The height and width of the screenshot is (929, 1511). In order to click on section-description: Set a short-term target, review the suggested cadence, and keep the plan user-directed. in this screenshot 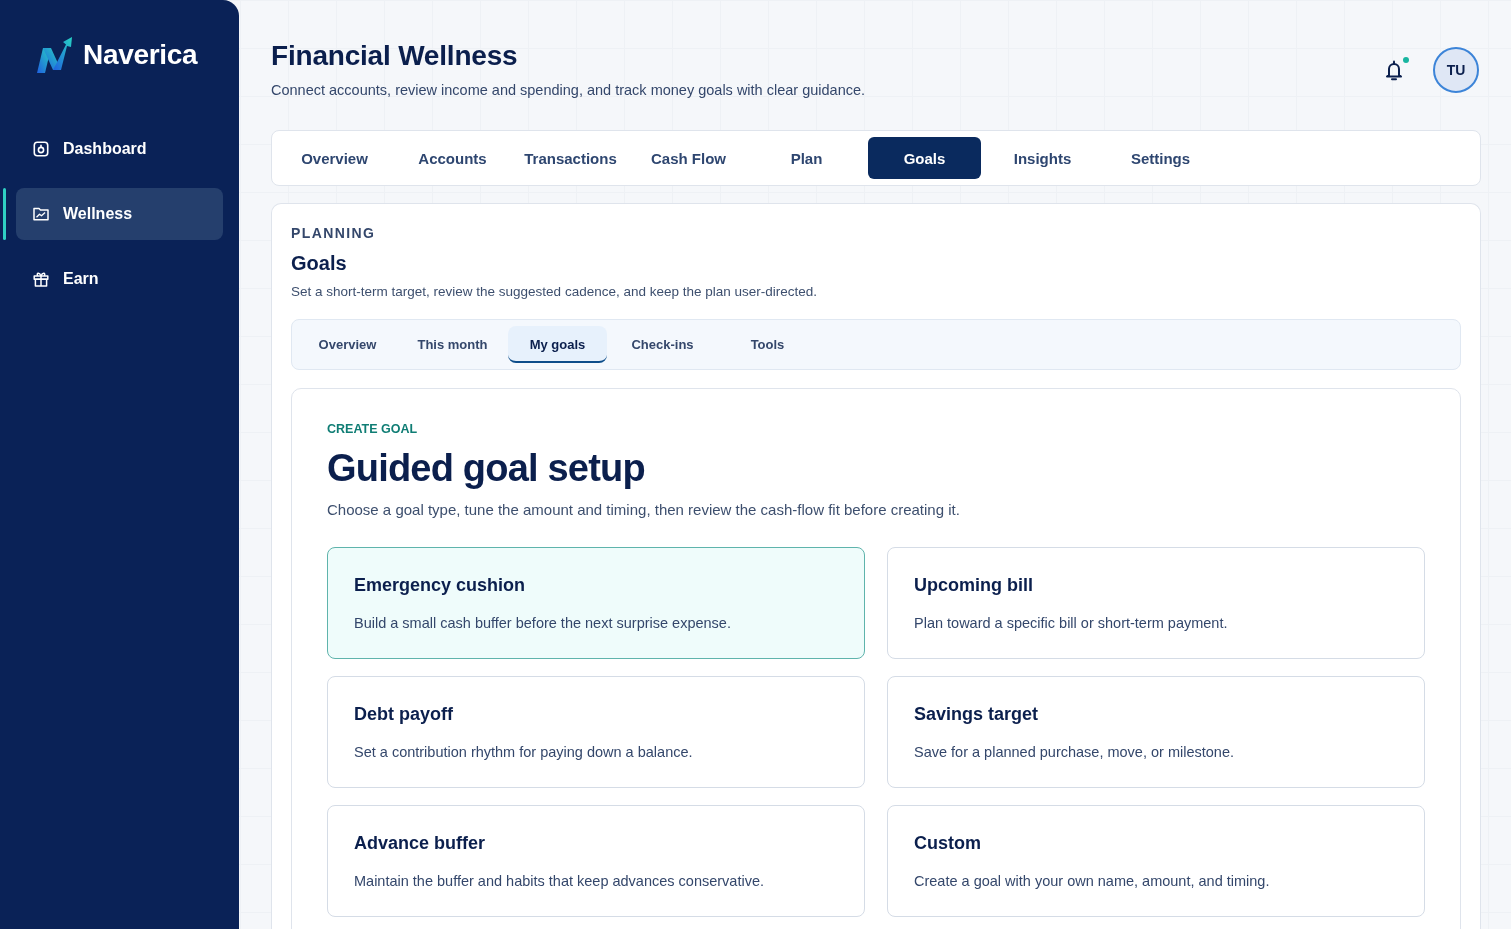, I will do `click(555, 292)`.